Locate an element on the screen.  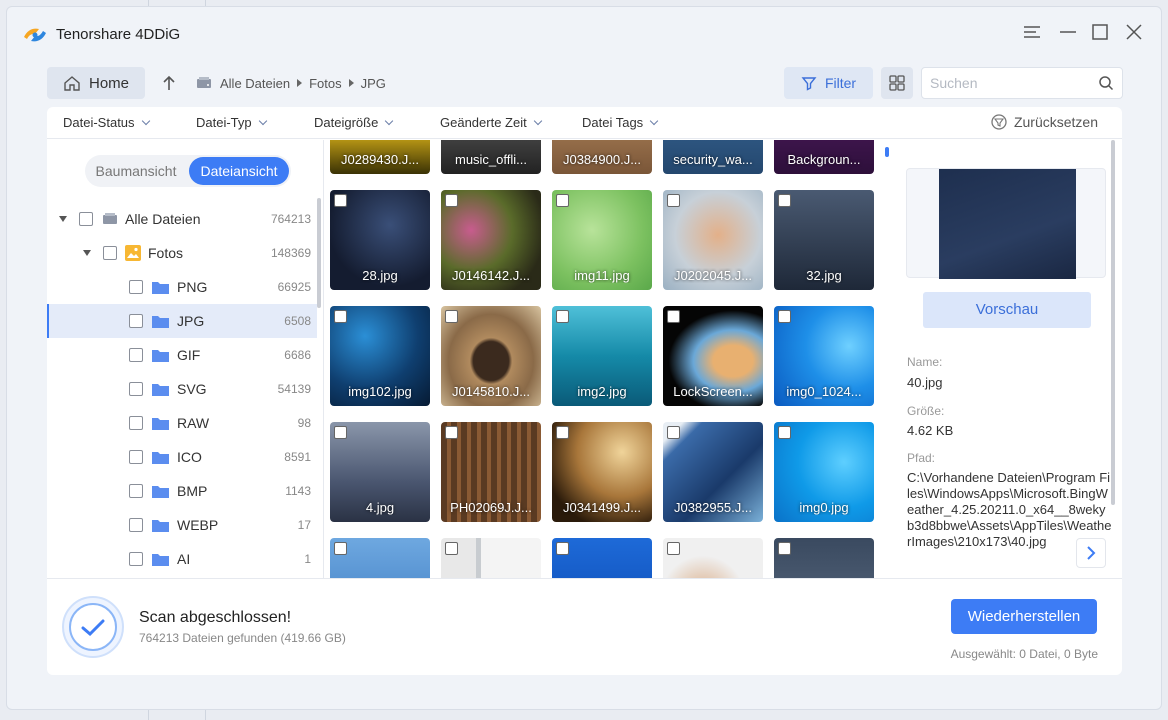
search-icon is located at coordinates (1106, 83).